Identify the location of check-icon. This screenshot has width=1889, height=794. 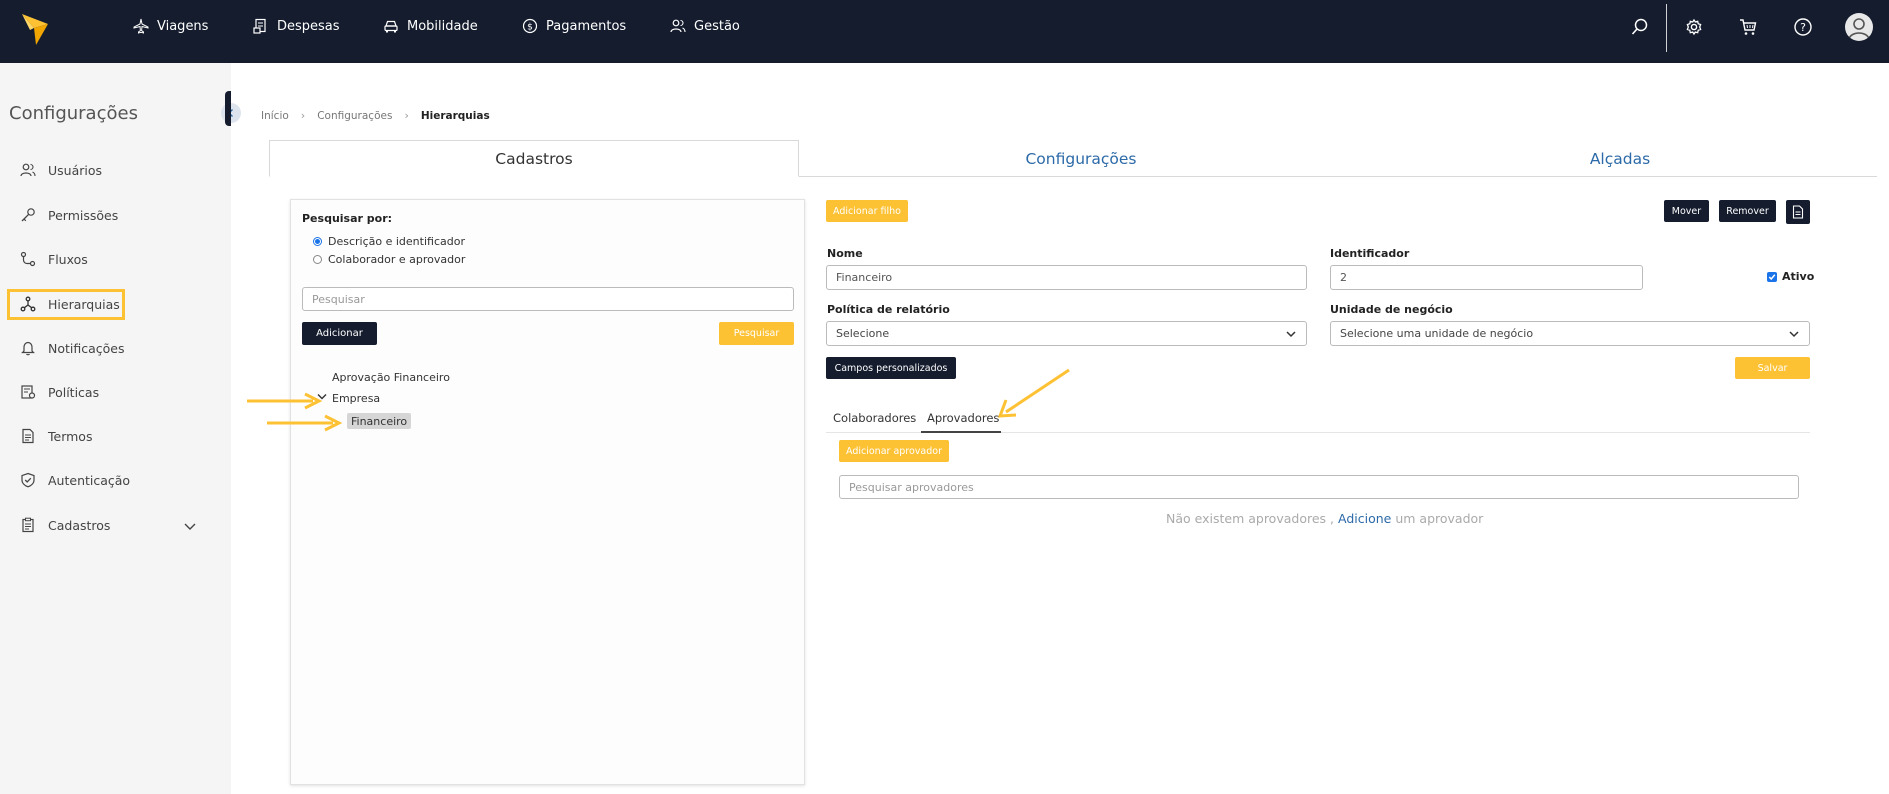
(1772, 277).